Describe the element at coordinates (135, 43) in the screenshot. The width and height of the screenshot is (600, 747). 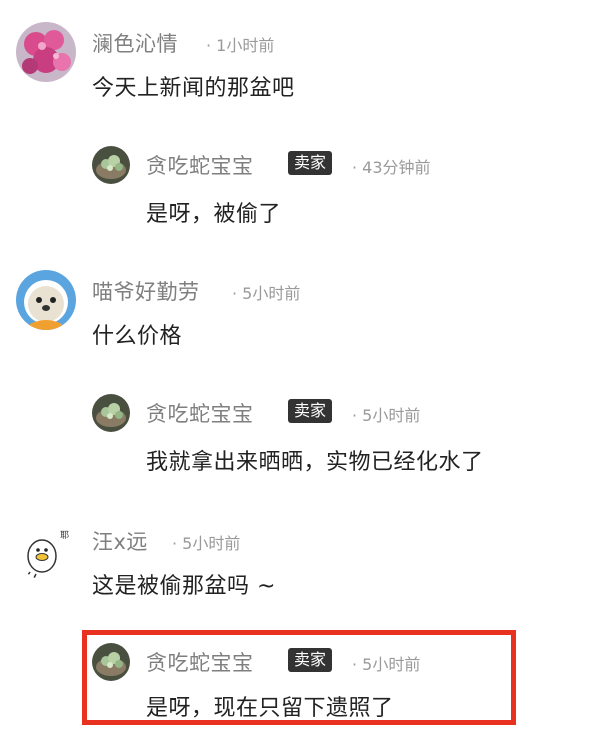
I see `username: 澜色沁情` at that location.